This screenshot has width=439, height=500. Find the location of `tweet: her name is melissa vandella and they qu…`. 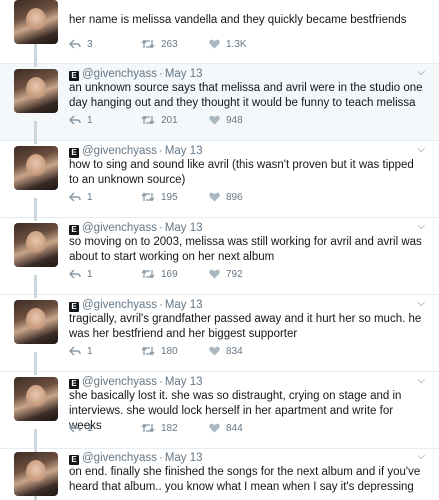

tweet: her name is melissa vandella and they qu… is located at coordinates (219, 32).